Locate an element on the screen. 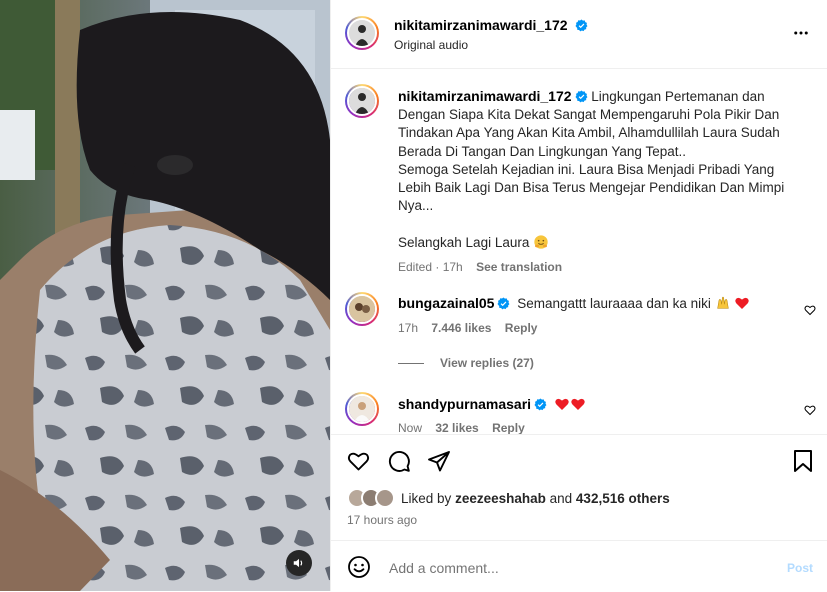  liked-by-and: and is located at coordinates (561, 498).